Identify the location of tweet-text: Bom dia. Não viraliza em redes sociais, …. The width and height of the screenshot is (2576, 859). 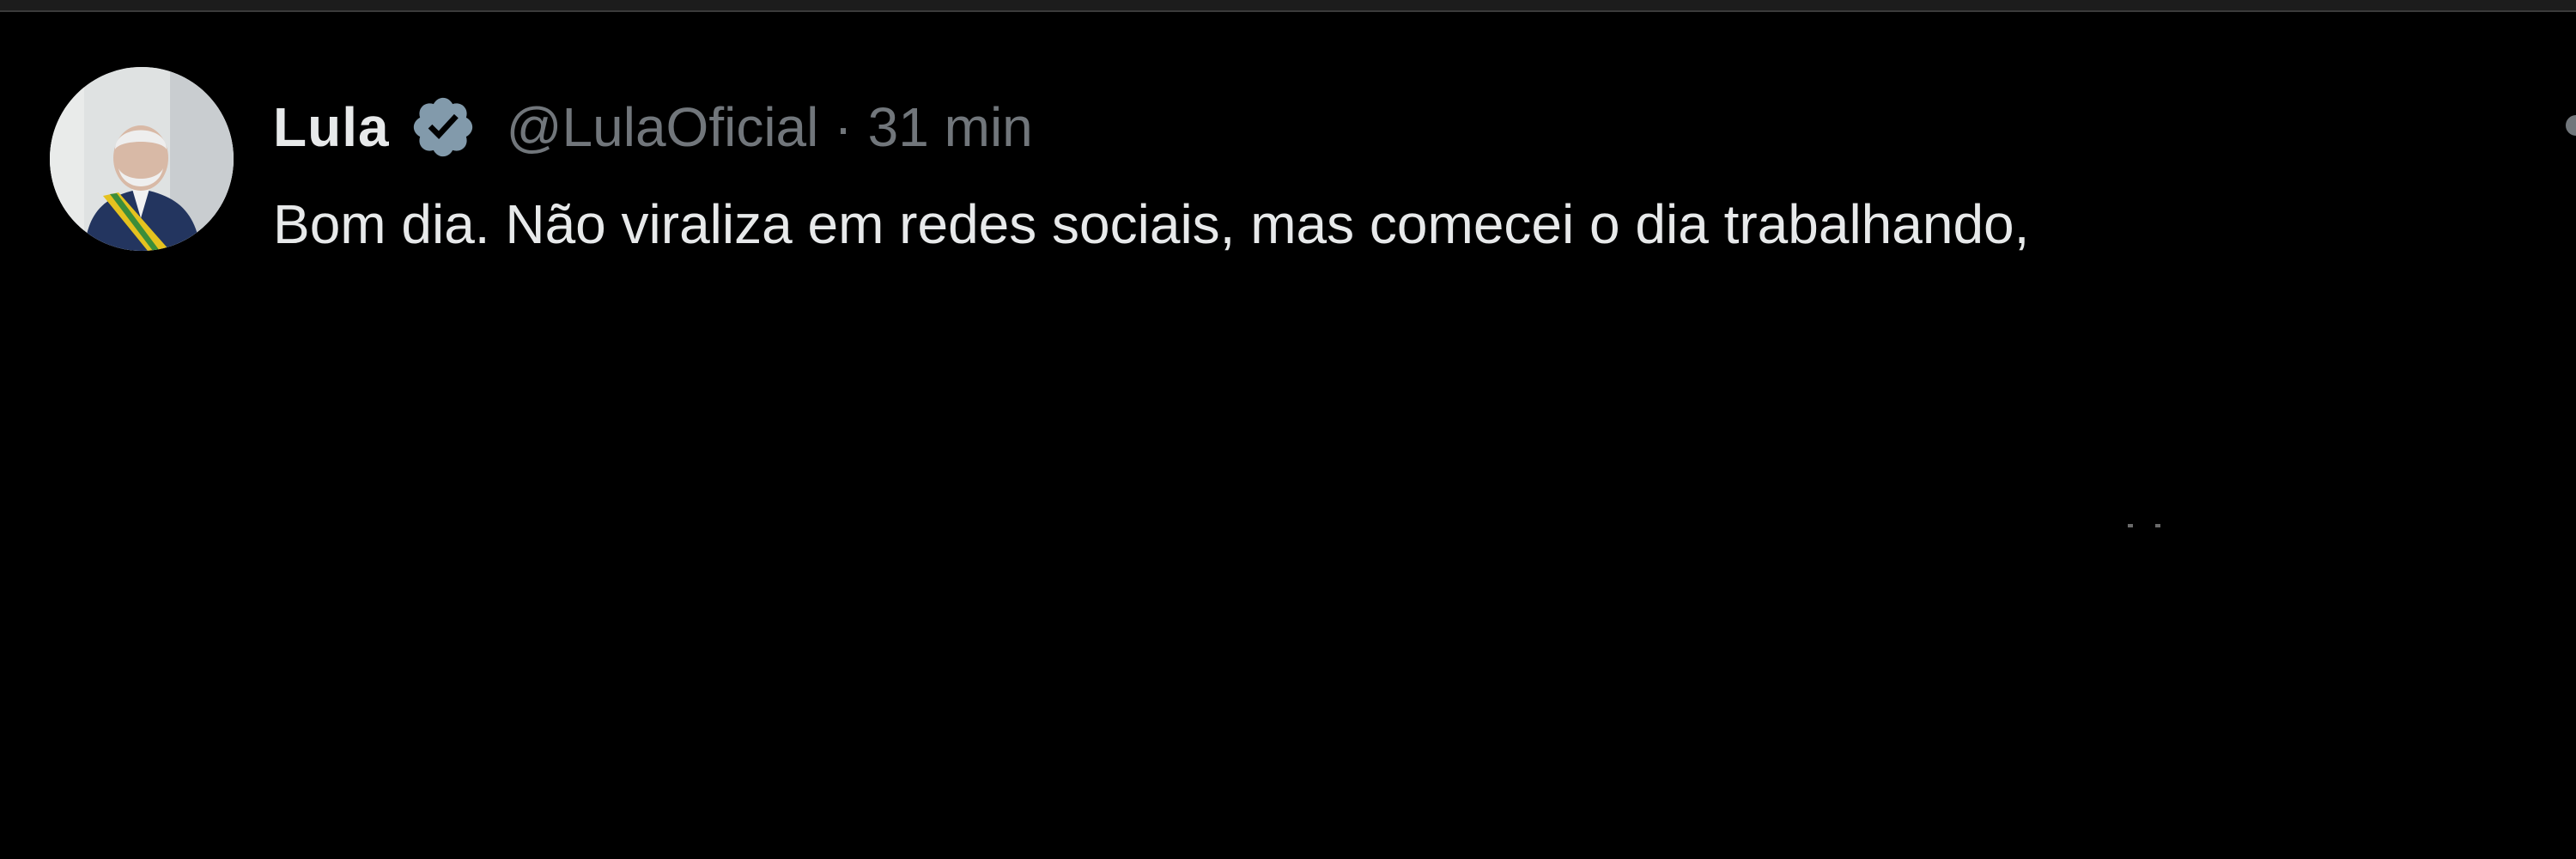
(1151, 224).